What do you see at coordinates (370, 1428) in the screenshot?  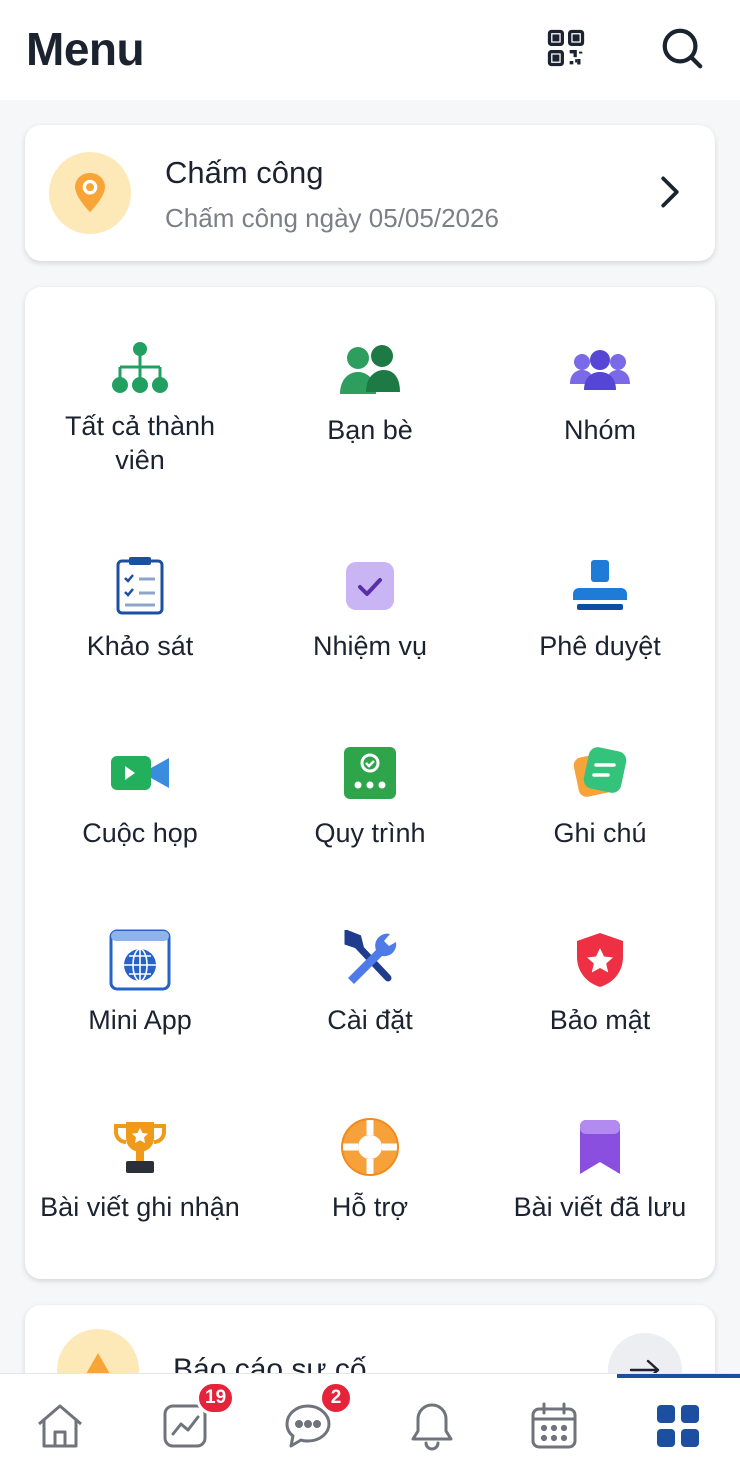 I see `bottom-tab-bar: 19 2` at bounding box center [370, 1428].